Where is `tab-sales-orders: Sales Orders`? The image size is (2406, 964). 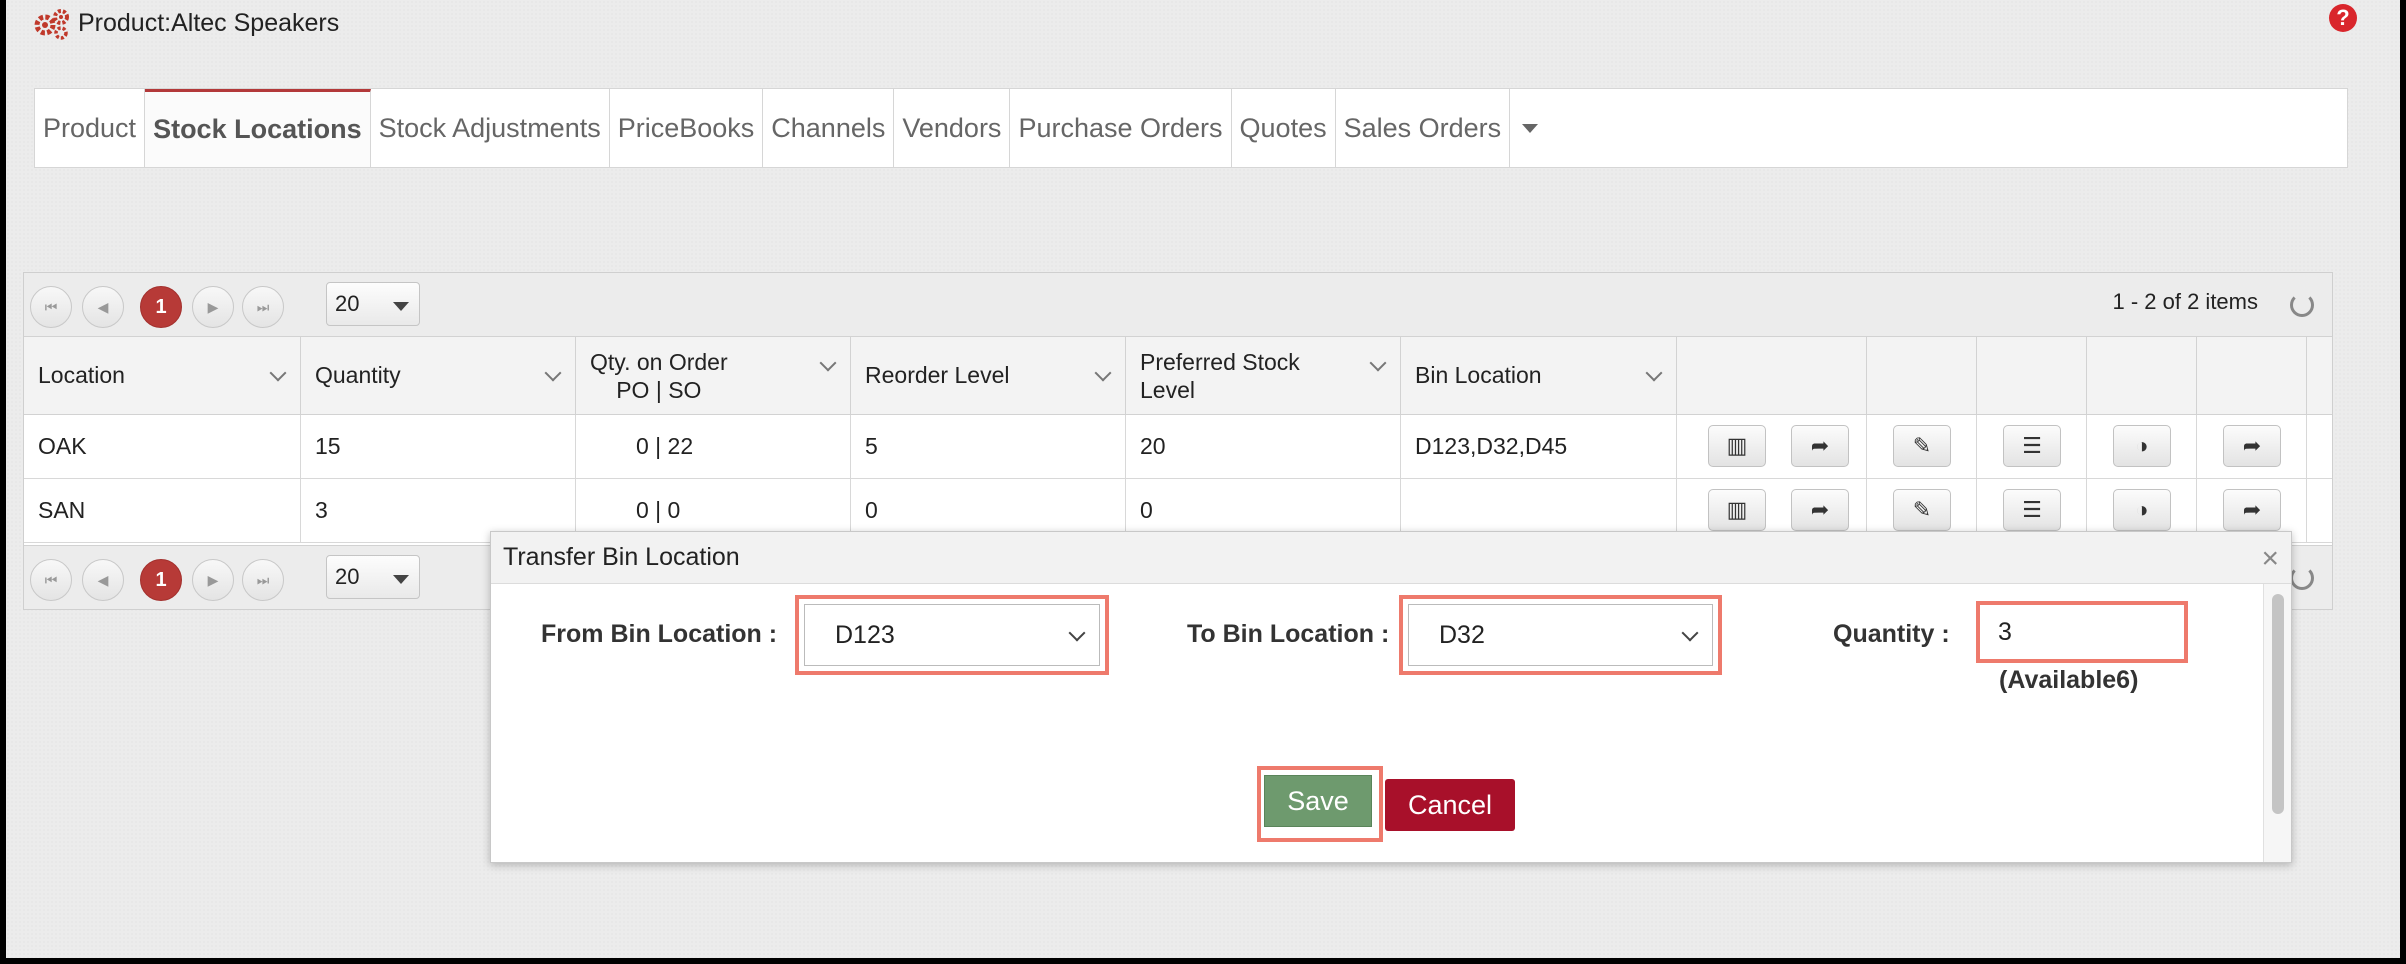
tab-sales-orders: Sales Orders is located at coordinates (1423, 128).